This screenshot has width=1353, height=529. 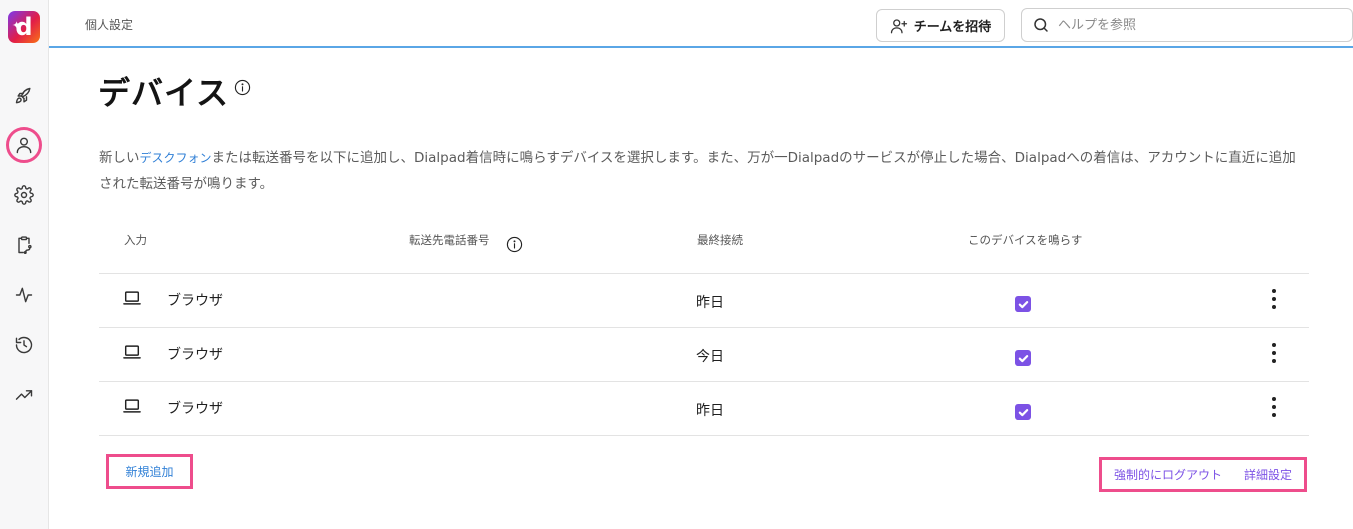 What do you see at coordinates (24, 96) in the screenshot?
I see `rocket-icon` at bounding box center [24, 96].